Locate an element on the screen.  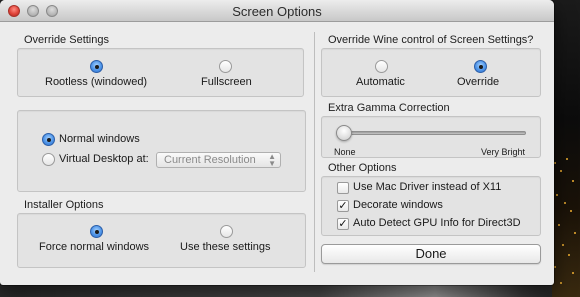
normal-windows-radio is located at coordinates (48, 139).